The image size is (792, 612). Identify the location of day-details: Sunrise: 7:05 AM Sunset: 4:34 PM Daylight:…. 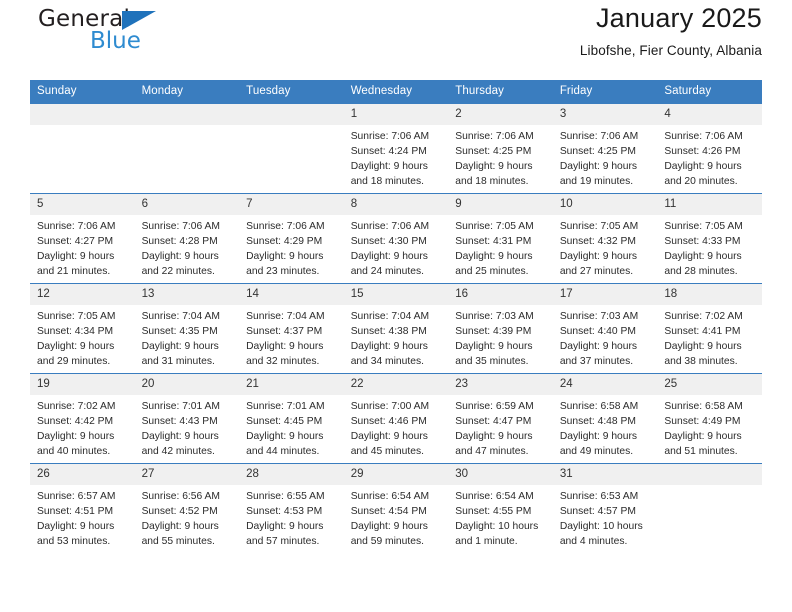
(82, 337).